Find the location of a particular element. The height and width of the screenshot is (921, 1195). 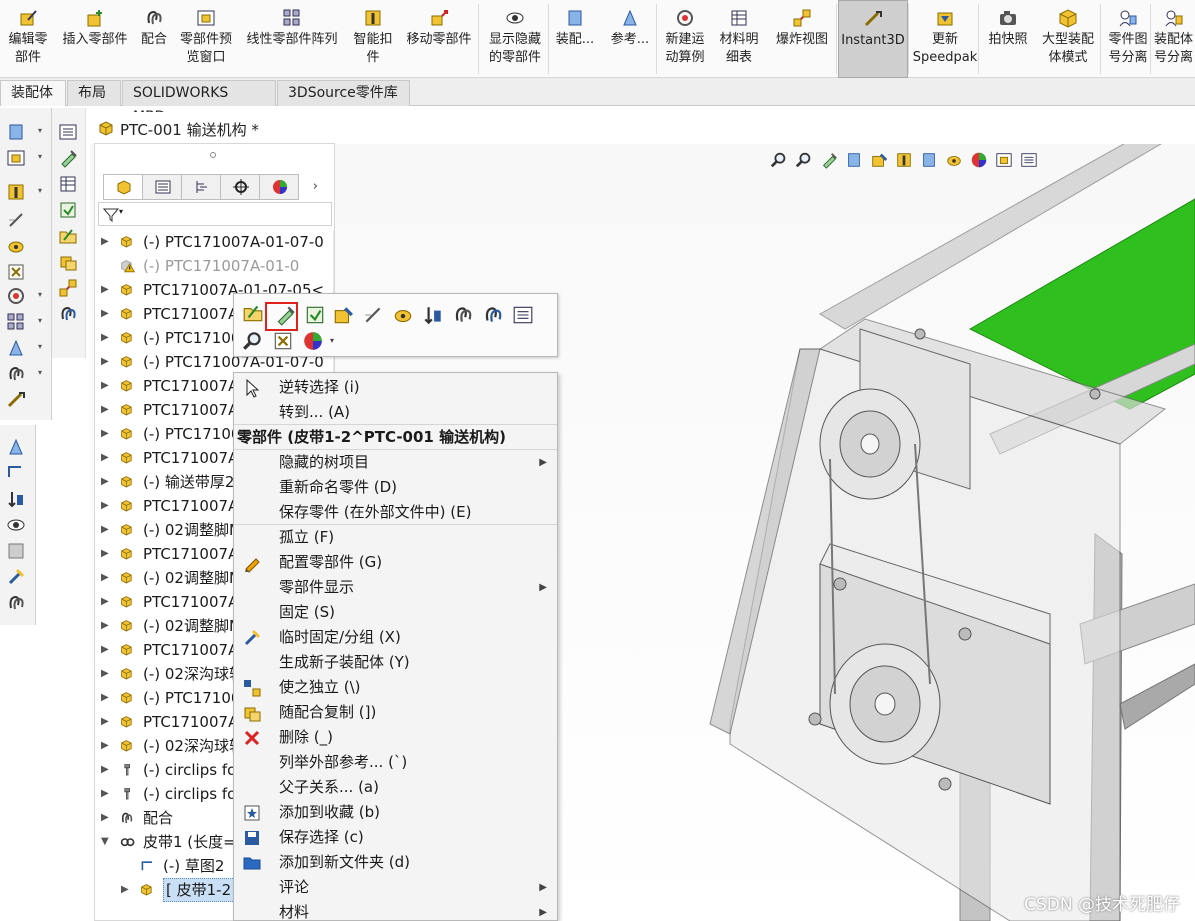

instant3d-icon is located at coordinates (16, 400).